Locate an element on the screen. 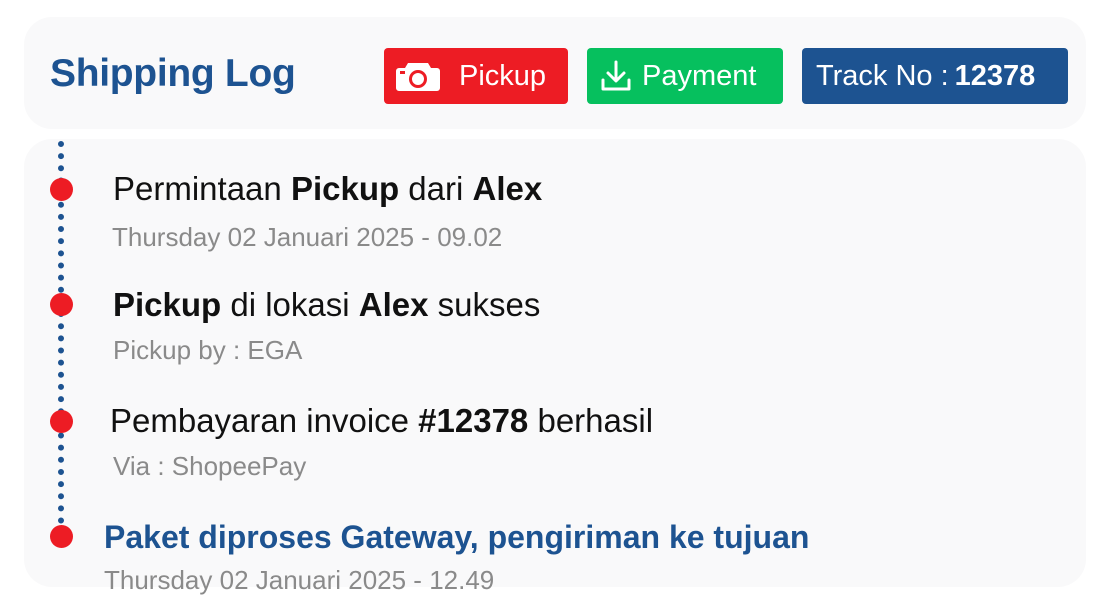 Image resolution: width=1112 pixels, height=610 pixels. camera-icon is located at coordinates (418, 76).